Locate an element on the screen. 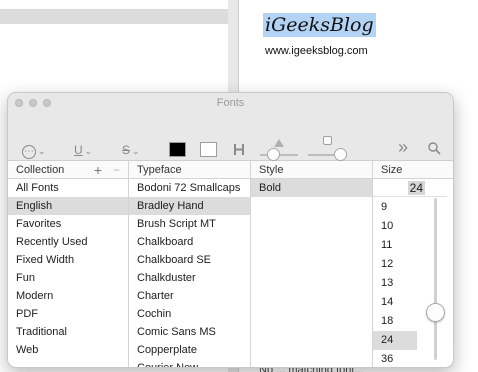 The width and height of the screenshot is (478, 372). size-item: 9 is located at coordinates (395, 207).